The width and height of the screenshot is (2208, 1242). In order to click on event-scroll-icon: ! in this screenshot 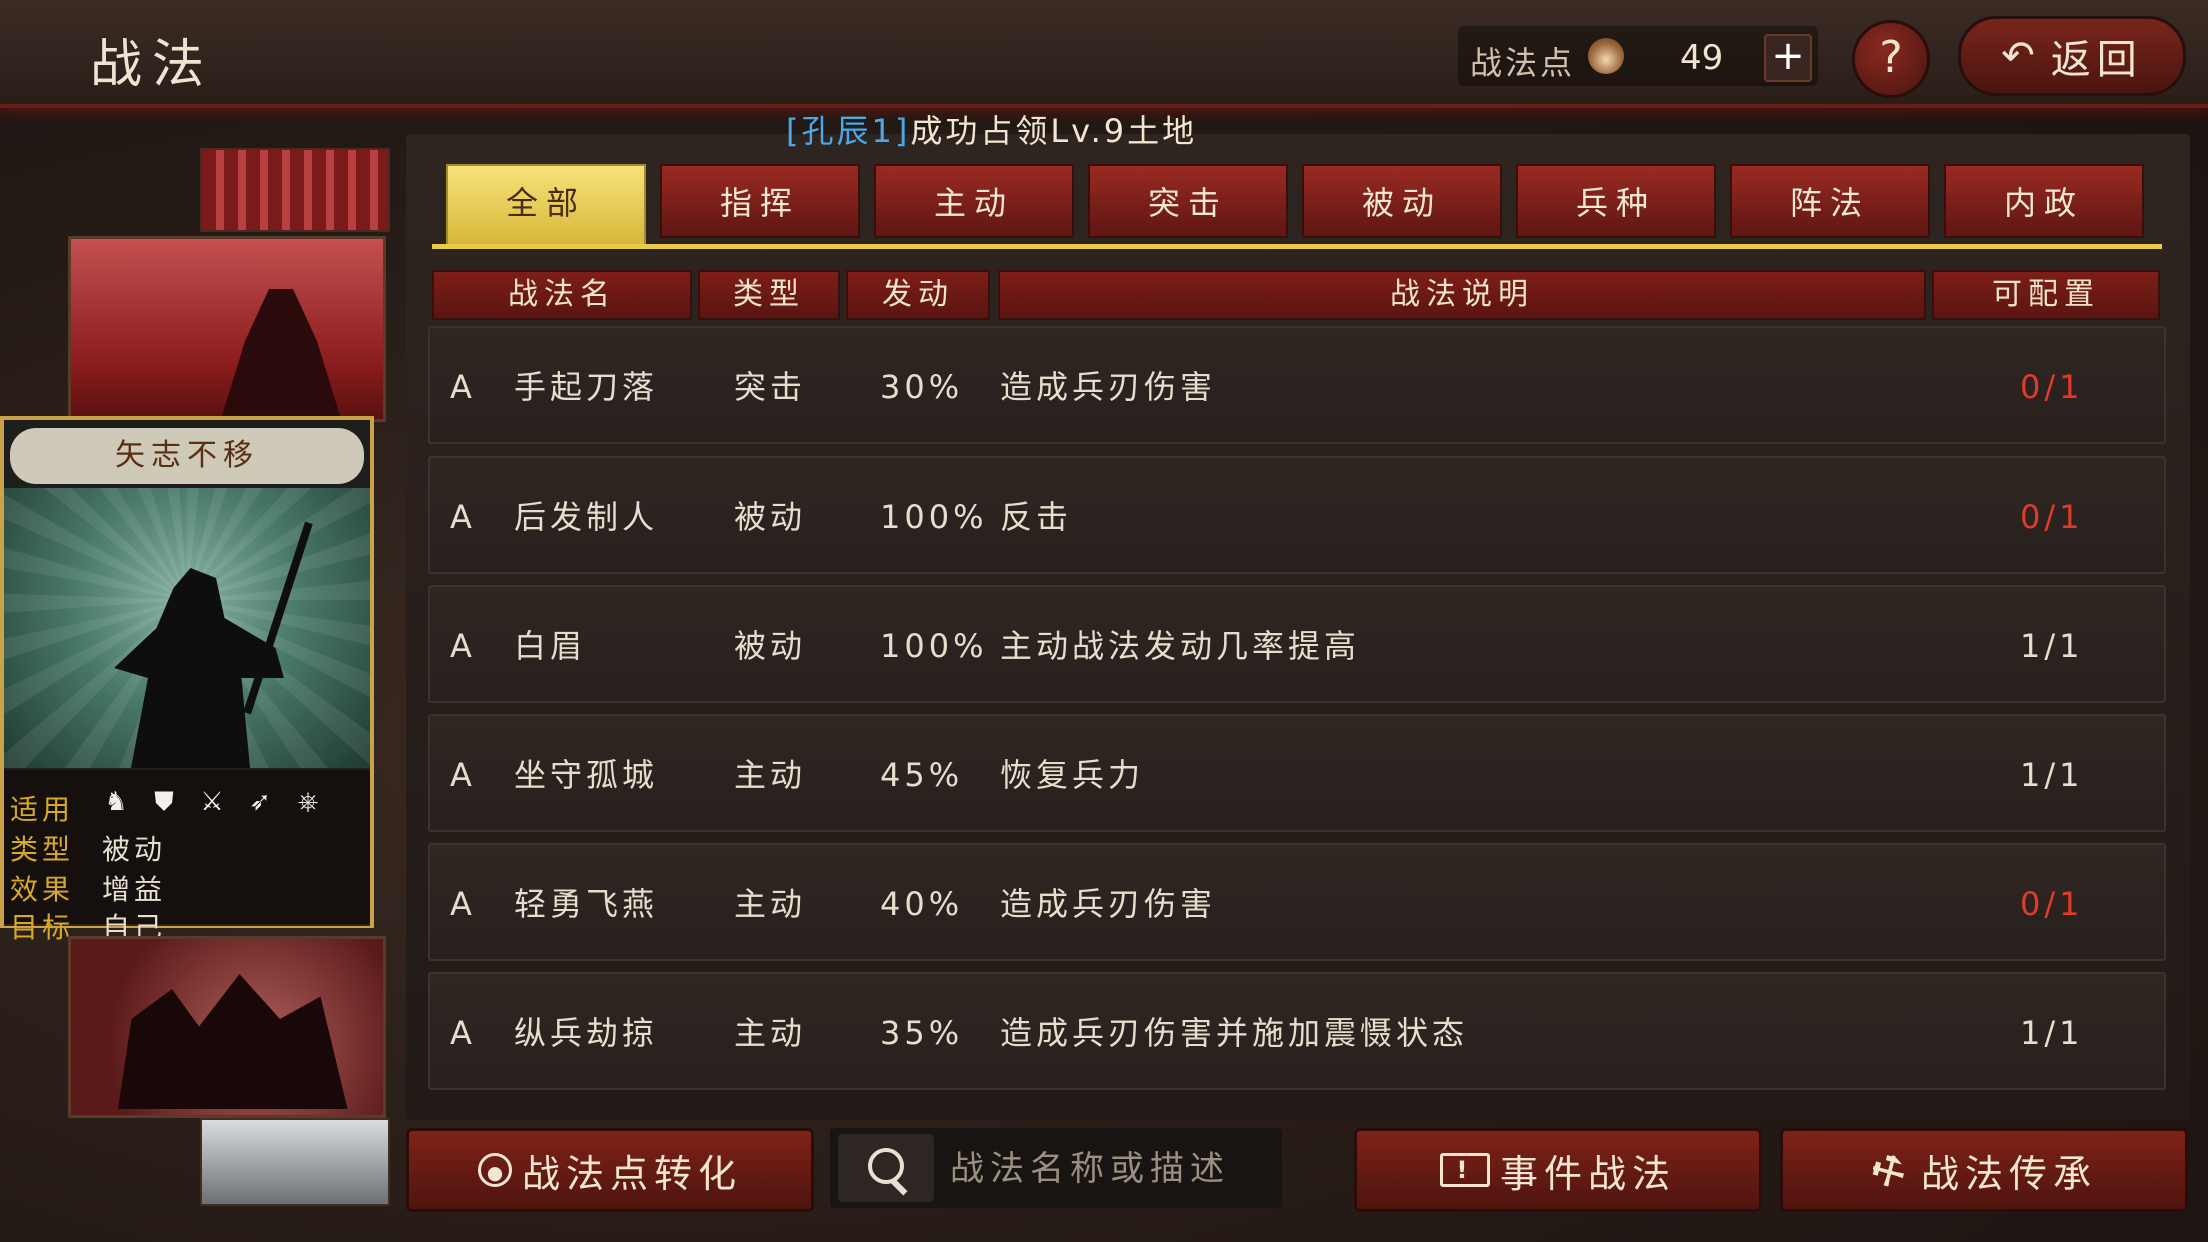, I will do `click(1464, 1170)`.